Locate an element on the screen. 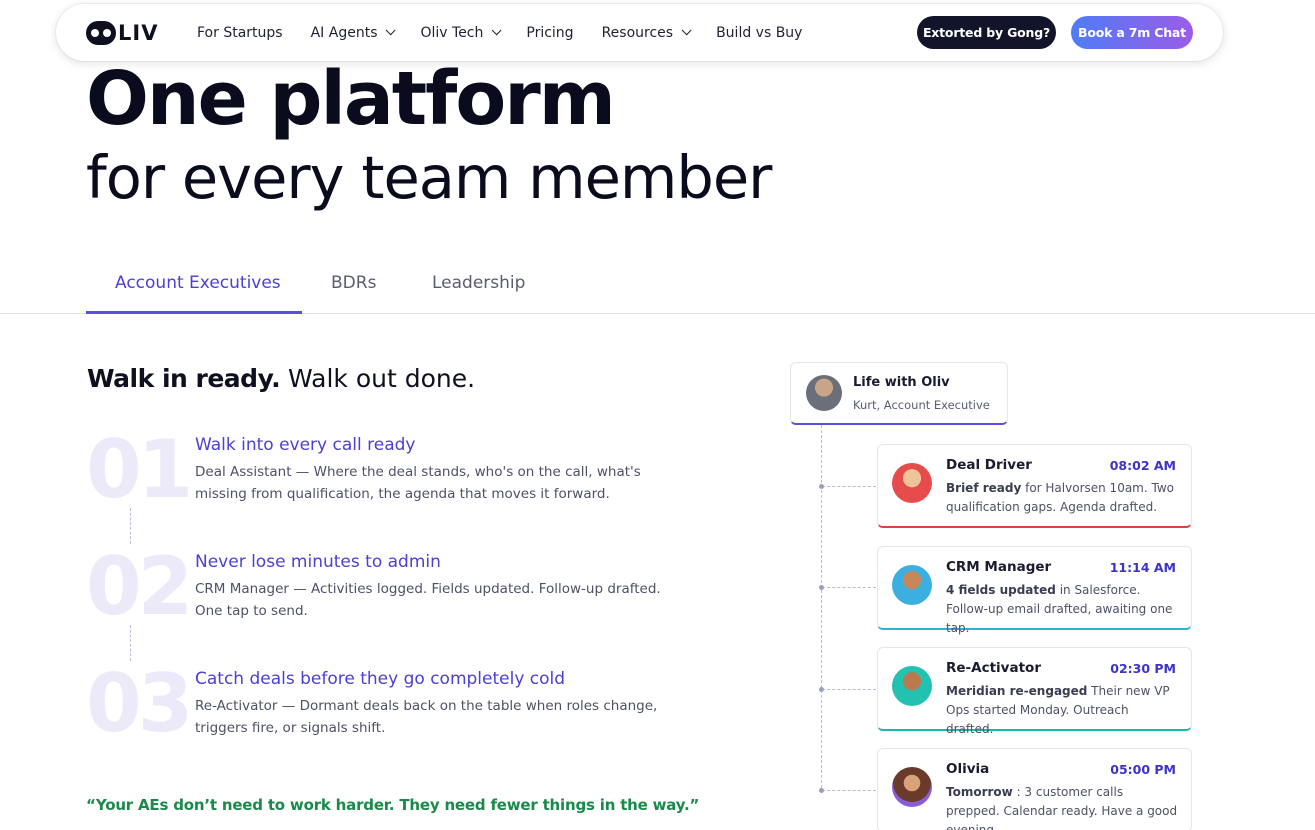 The height and width of the screenshot is (830, 1315). agent-message-bold: Meridian re-engaged is located at coordinates (1017, 691).